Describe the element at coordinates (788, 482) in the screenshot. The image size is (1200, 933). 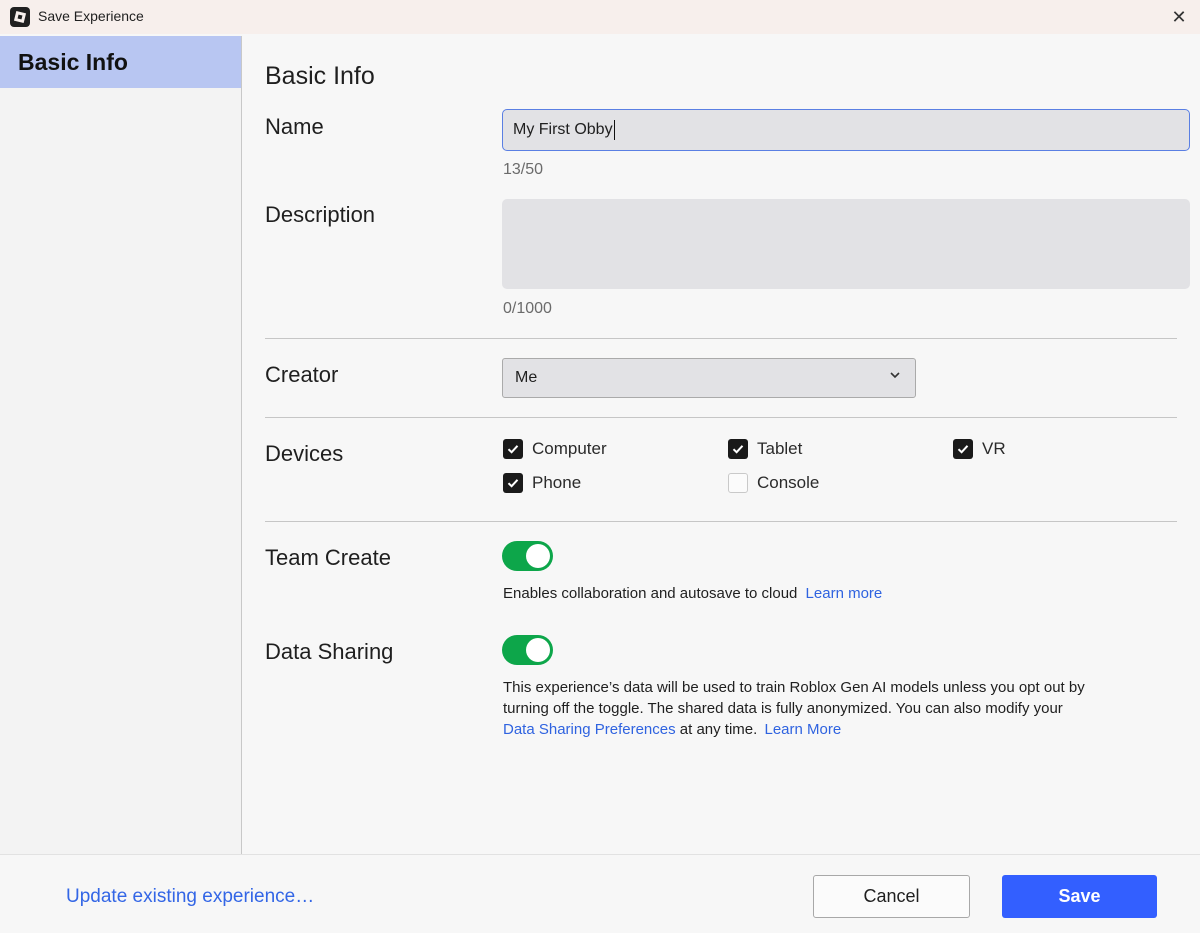
I see `device-console-label: Console` at that location.